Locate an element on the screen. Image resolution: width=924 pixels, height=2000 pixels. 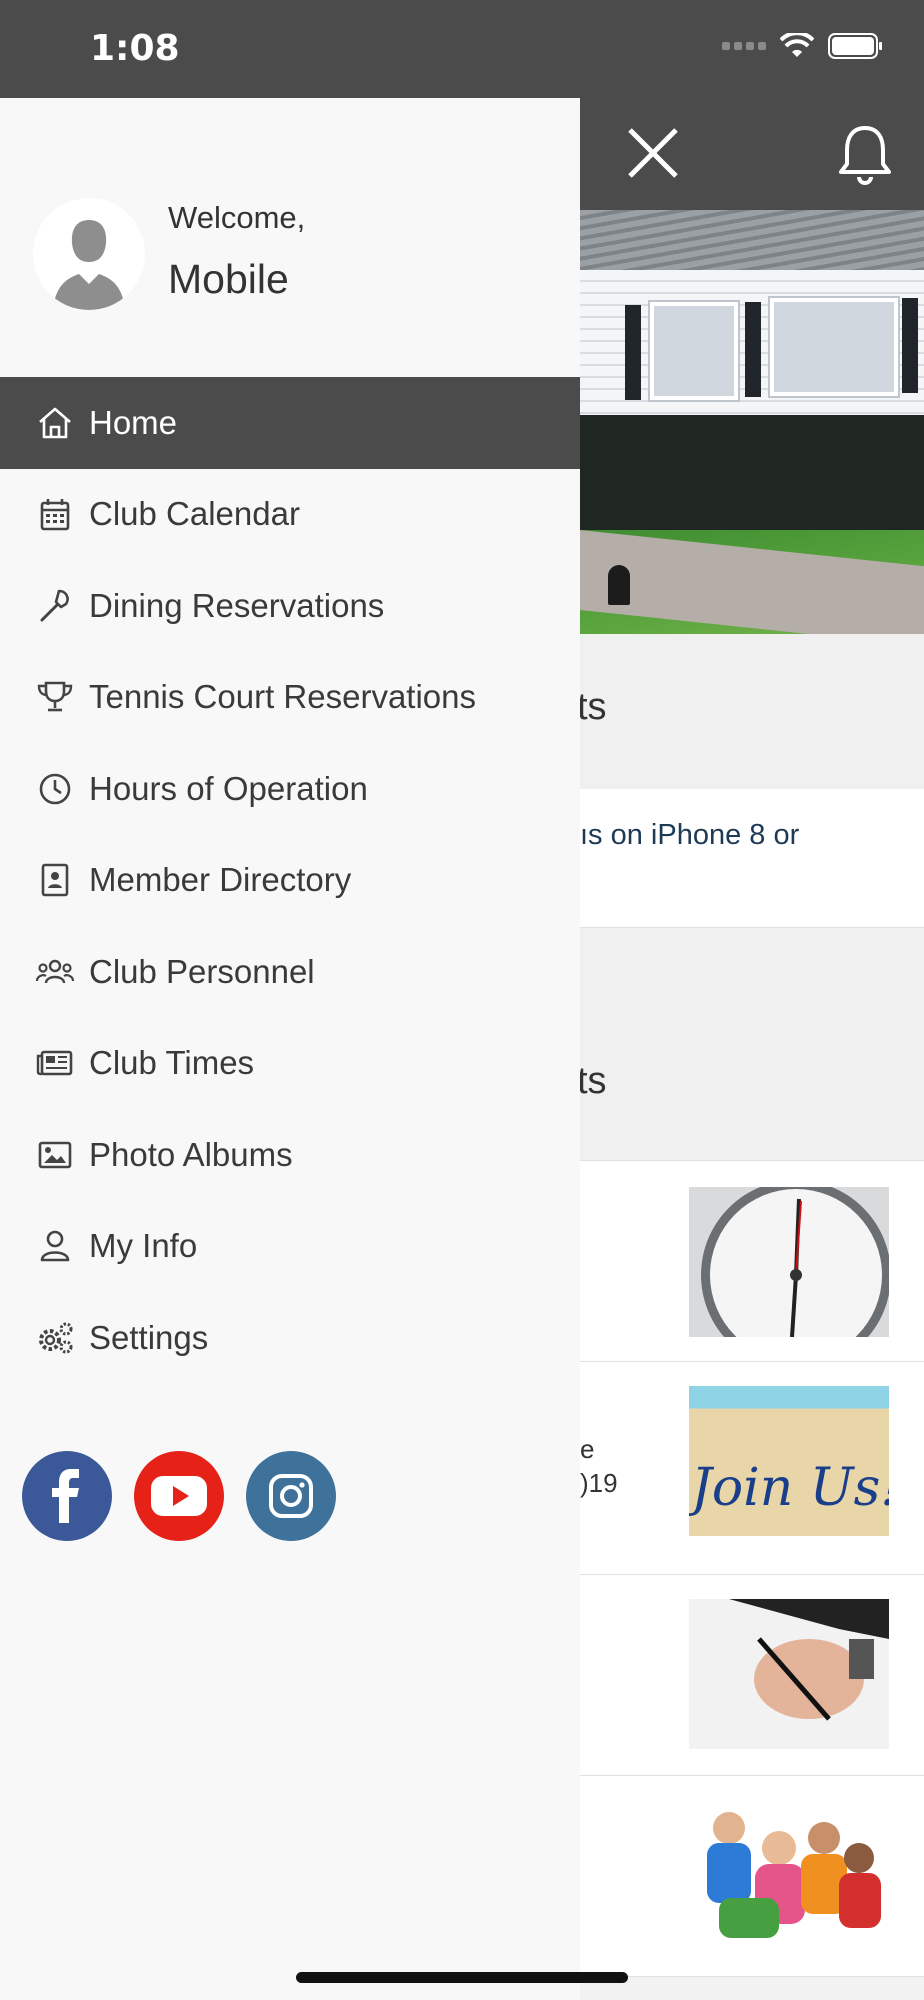
facebook-icon is located at coordinates (65, 1496).